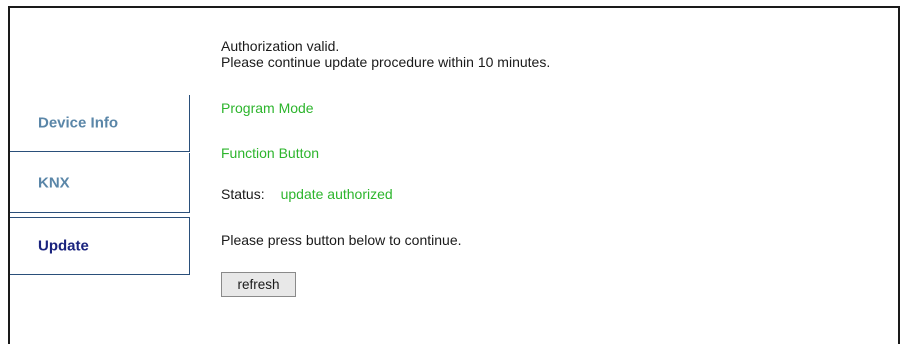 This screenshot has height=344, width=908. I want to click on continue-instruction: Please press button below to continue., so click(341, 240).